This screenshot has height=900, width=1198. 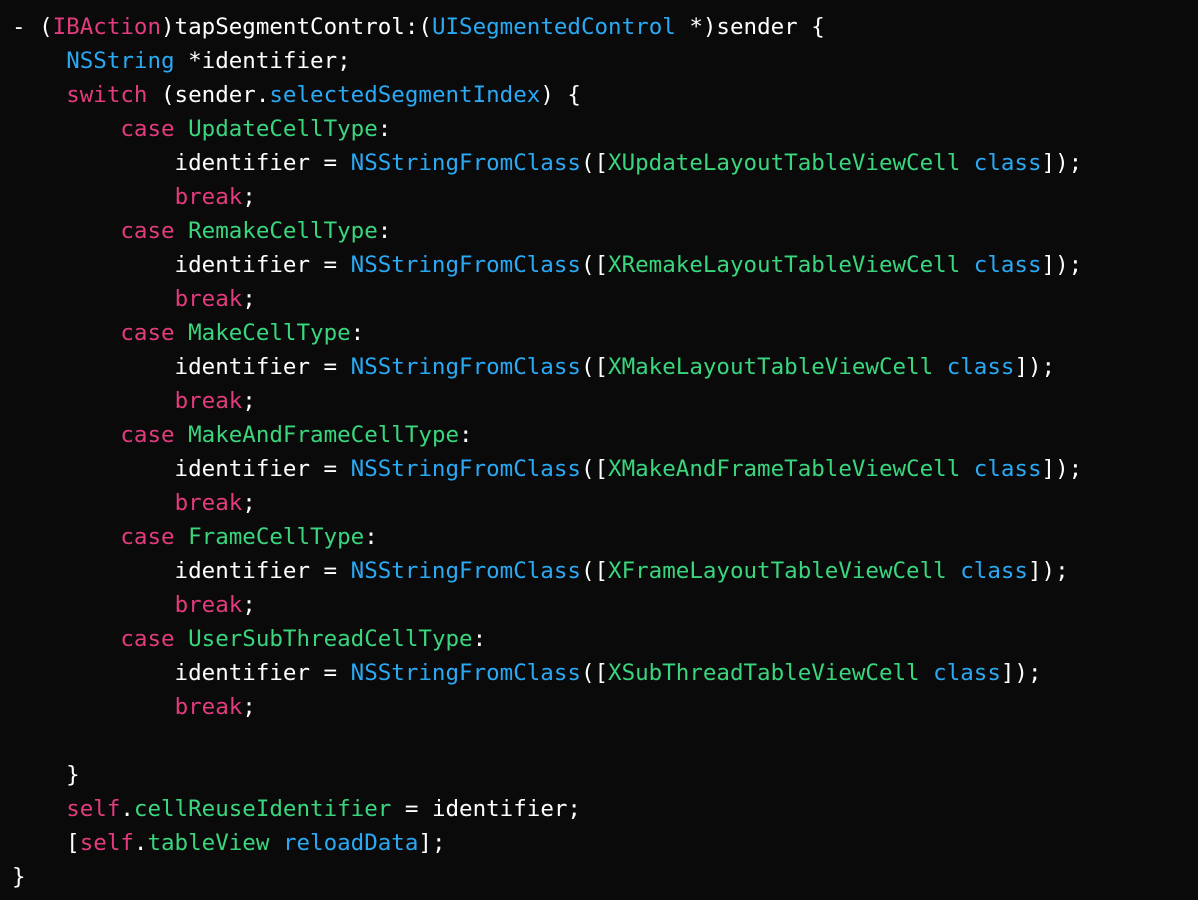 I want to click on code-token-plain: *identifier;, so click(x=262, y=61).